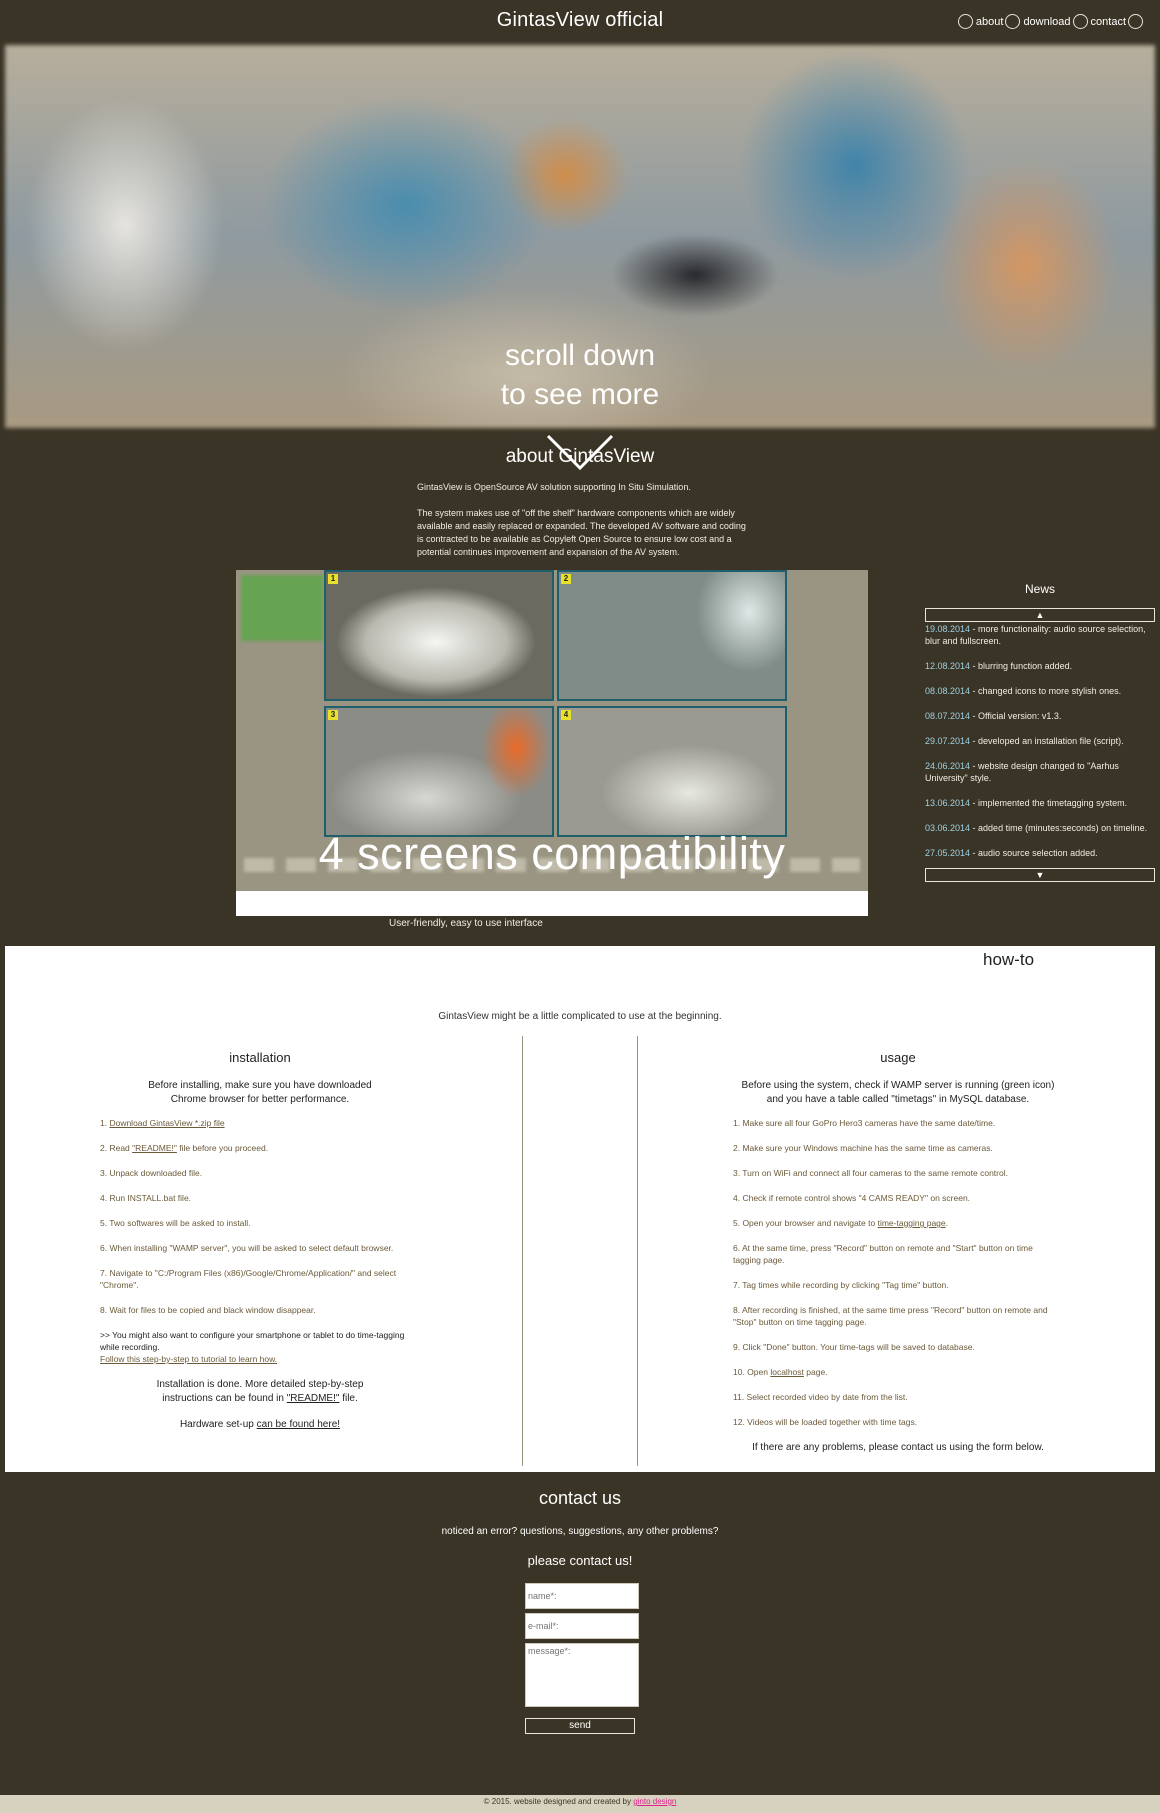 The width and height of the screenshot is (1160, 1813). Describe the element at coordinates (566, 579) in the screenshot. I see `camera-number-badge: 2` at that location.